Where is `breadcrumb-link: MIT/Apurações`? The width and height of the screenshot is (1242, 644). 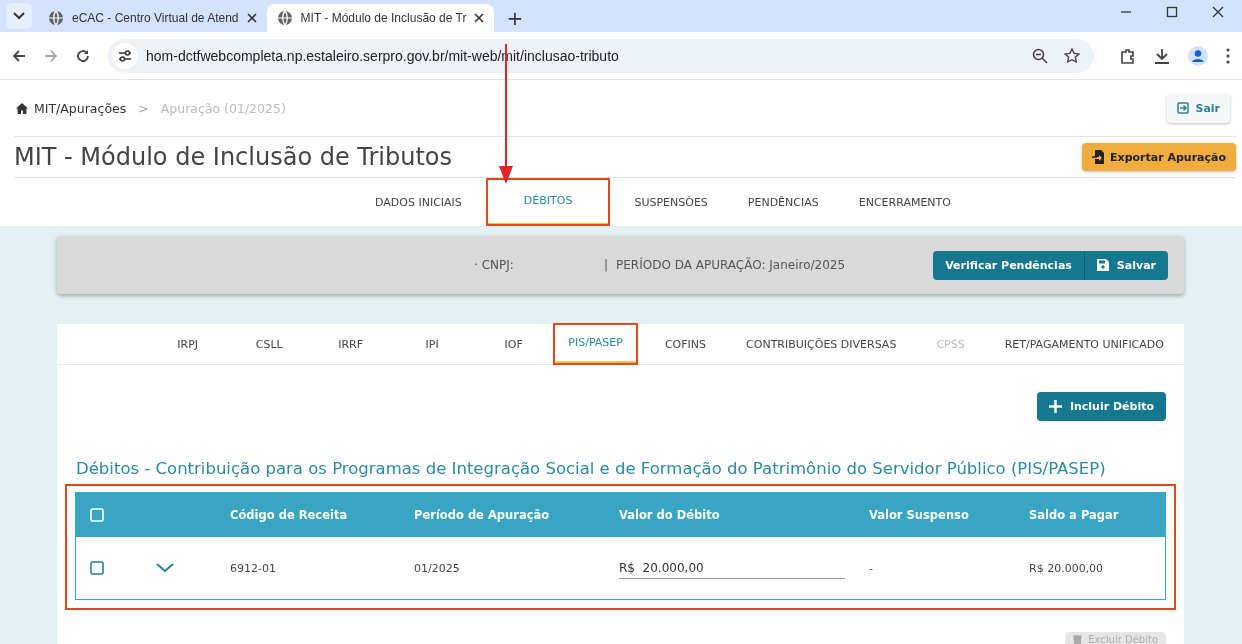 breadcrumb-link: MIT/Apurações is located at coordinates (80, 108).